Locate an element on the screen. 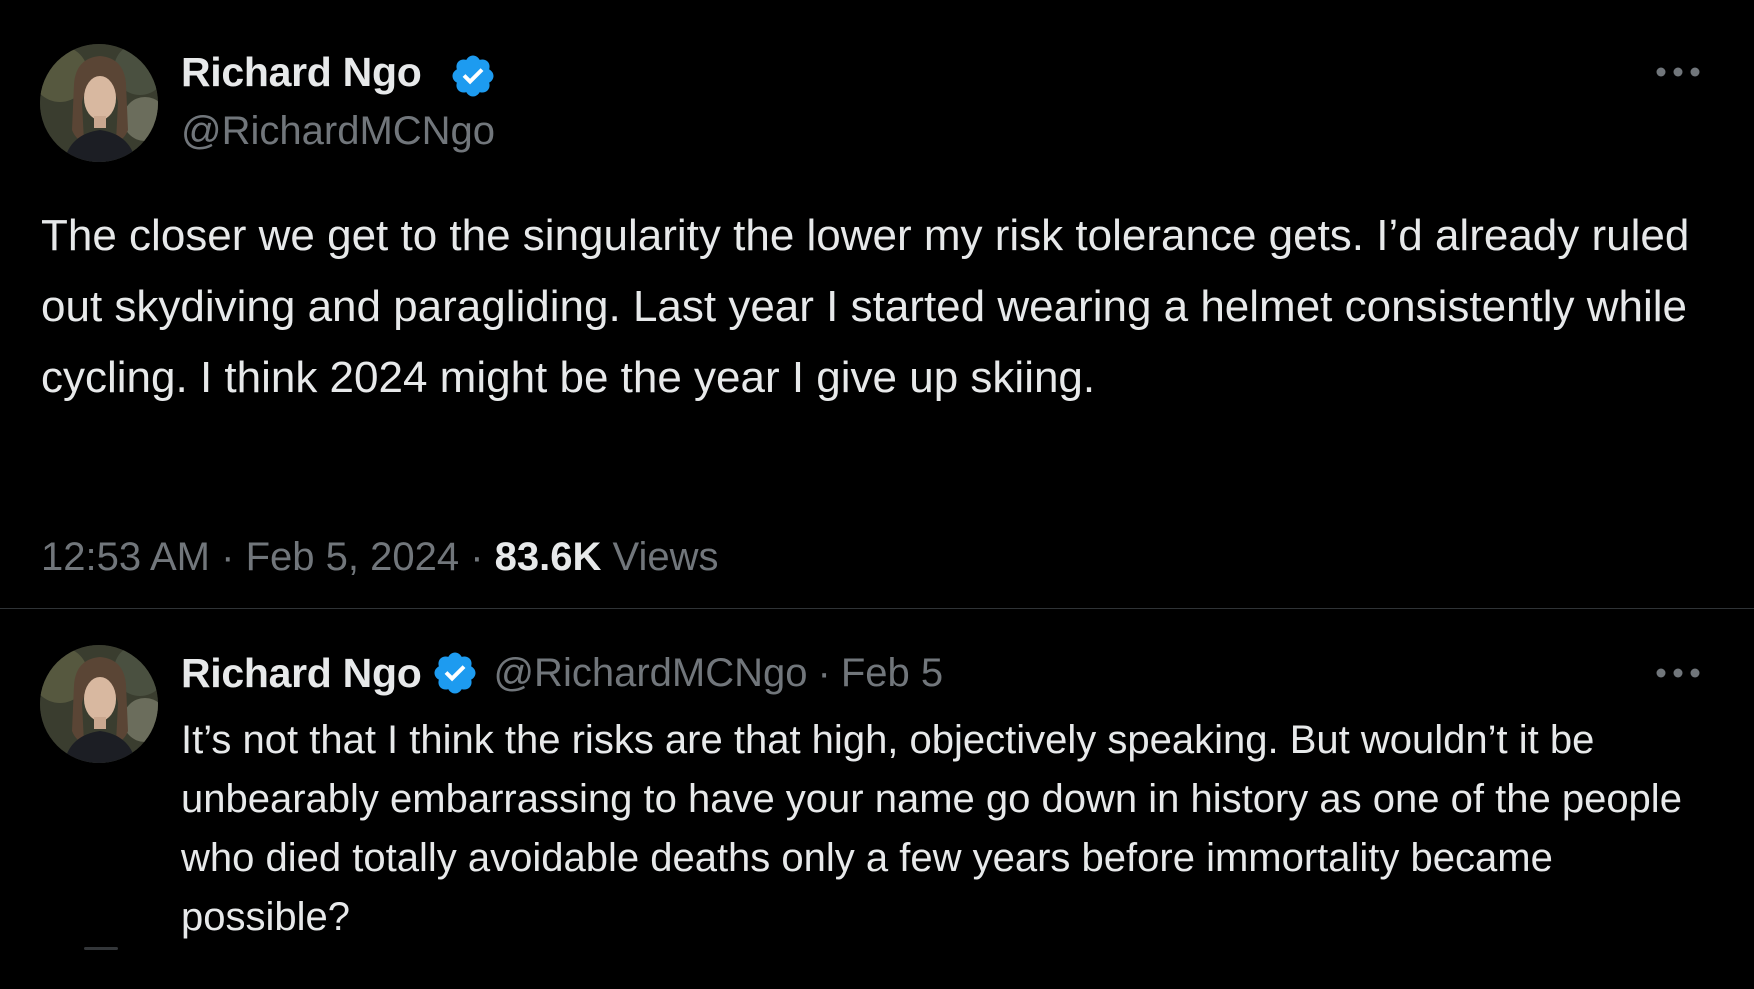  reply-author-name: Richard Ngo is located at coordinates (301, 673).